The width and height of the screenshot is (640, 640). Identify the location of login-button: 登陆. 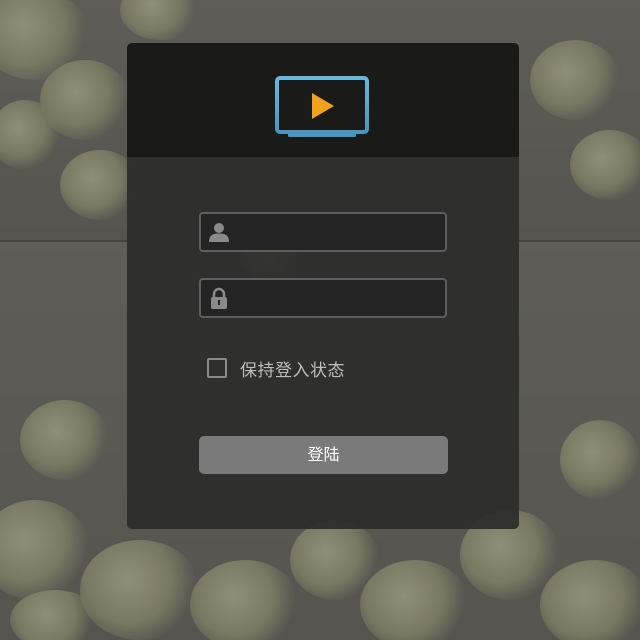
(323, 455).